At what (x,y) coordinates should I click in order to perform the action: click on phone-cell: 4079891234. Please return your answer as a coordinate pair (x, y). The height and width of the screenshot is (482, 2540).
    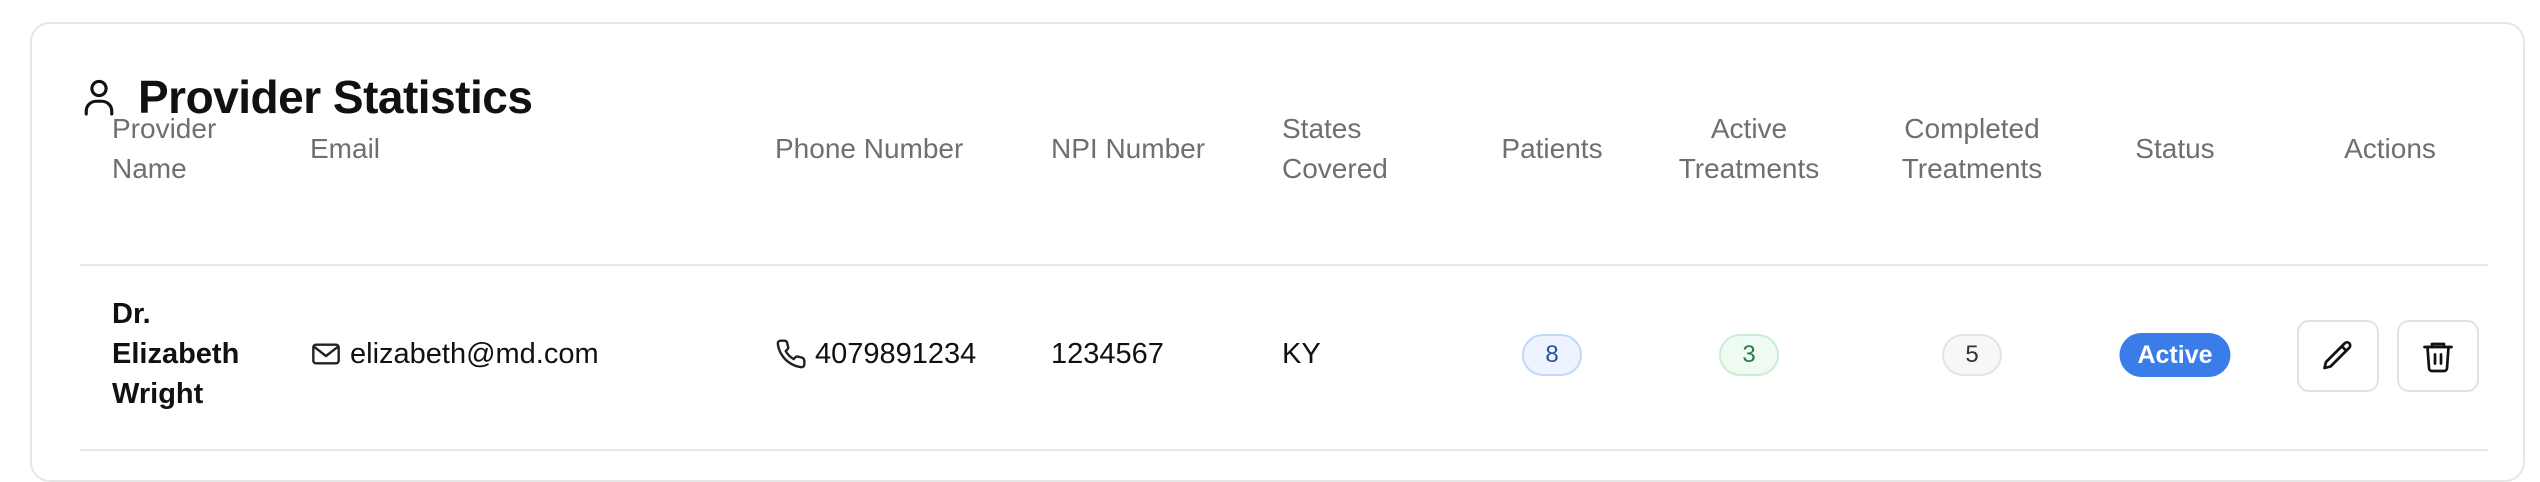
    Looking at the image, I should click on (875, 354).